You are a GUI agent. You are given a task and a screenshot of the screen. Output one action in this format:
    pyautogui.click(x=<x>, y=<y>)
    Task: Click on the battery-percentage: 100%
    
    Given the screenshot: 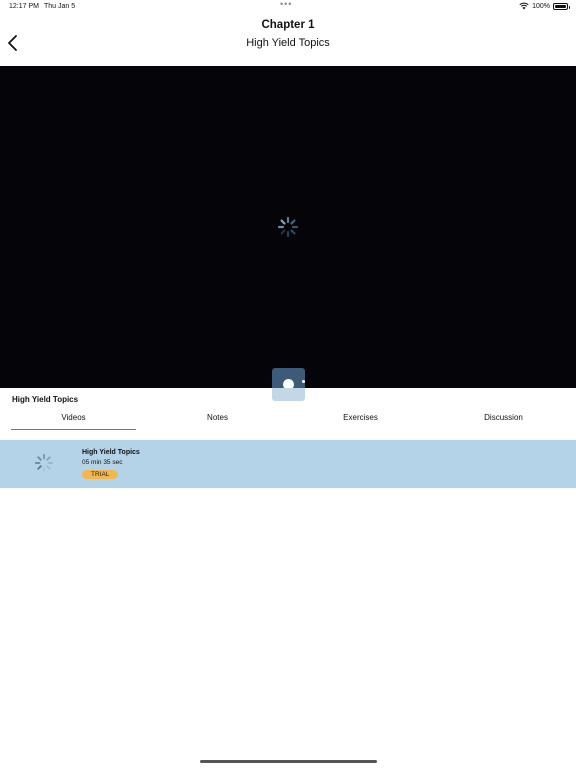 What is the action you would take?
    pyautogui.click(x=541, y=6)
    